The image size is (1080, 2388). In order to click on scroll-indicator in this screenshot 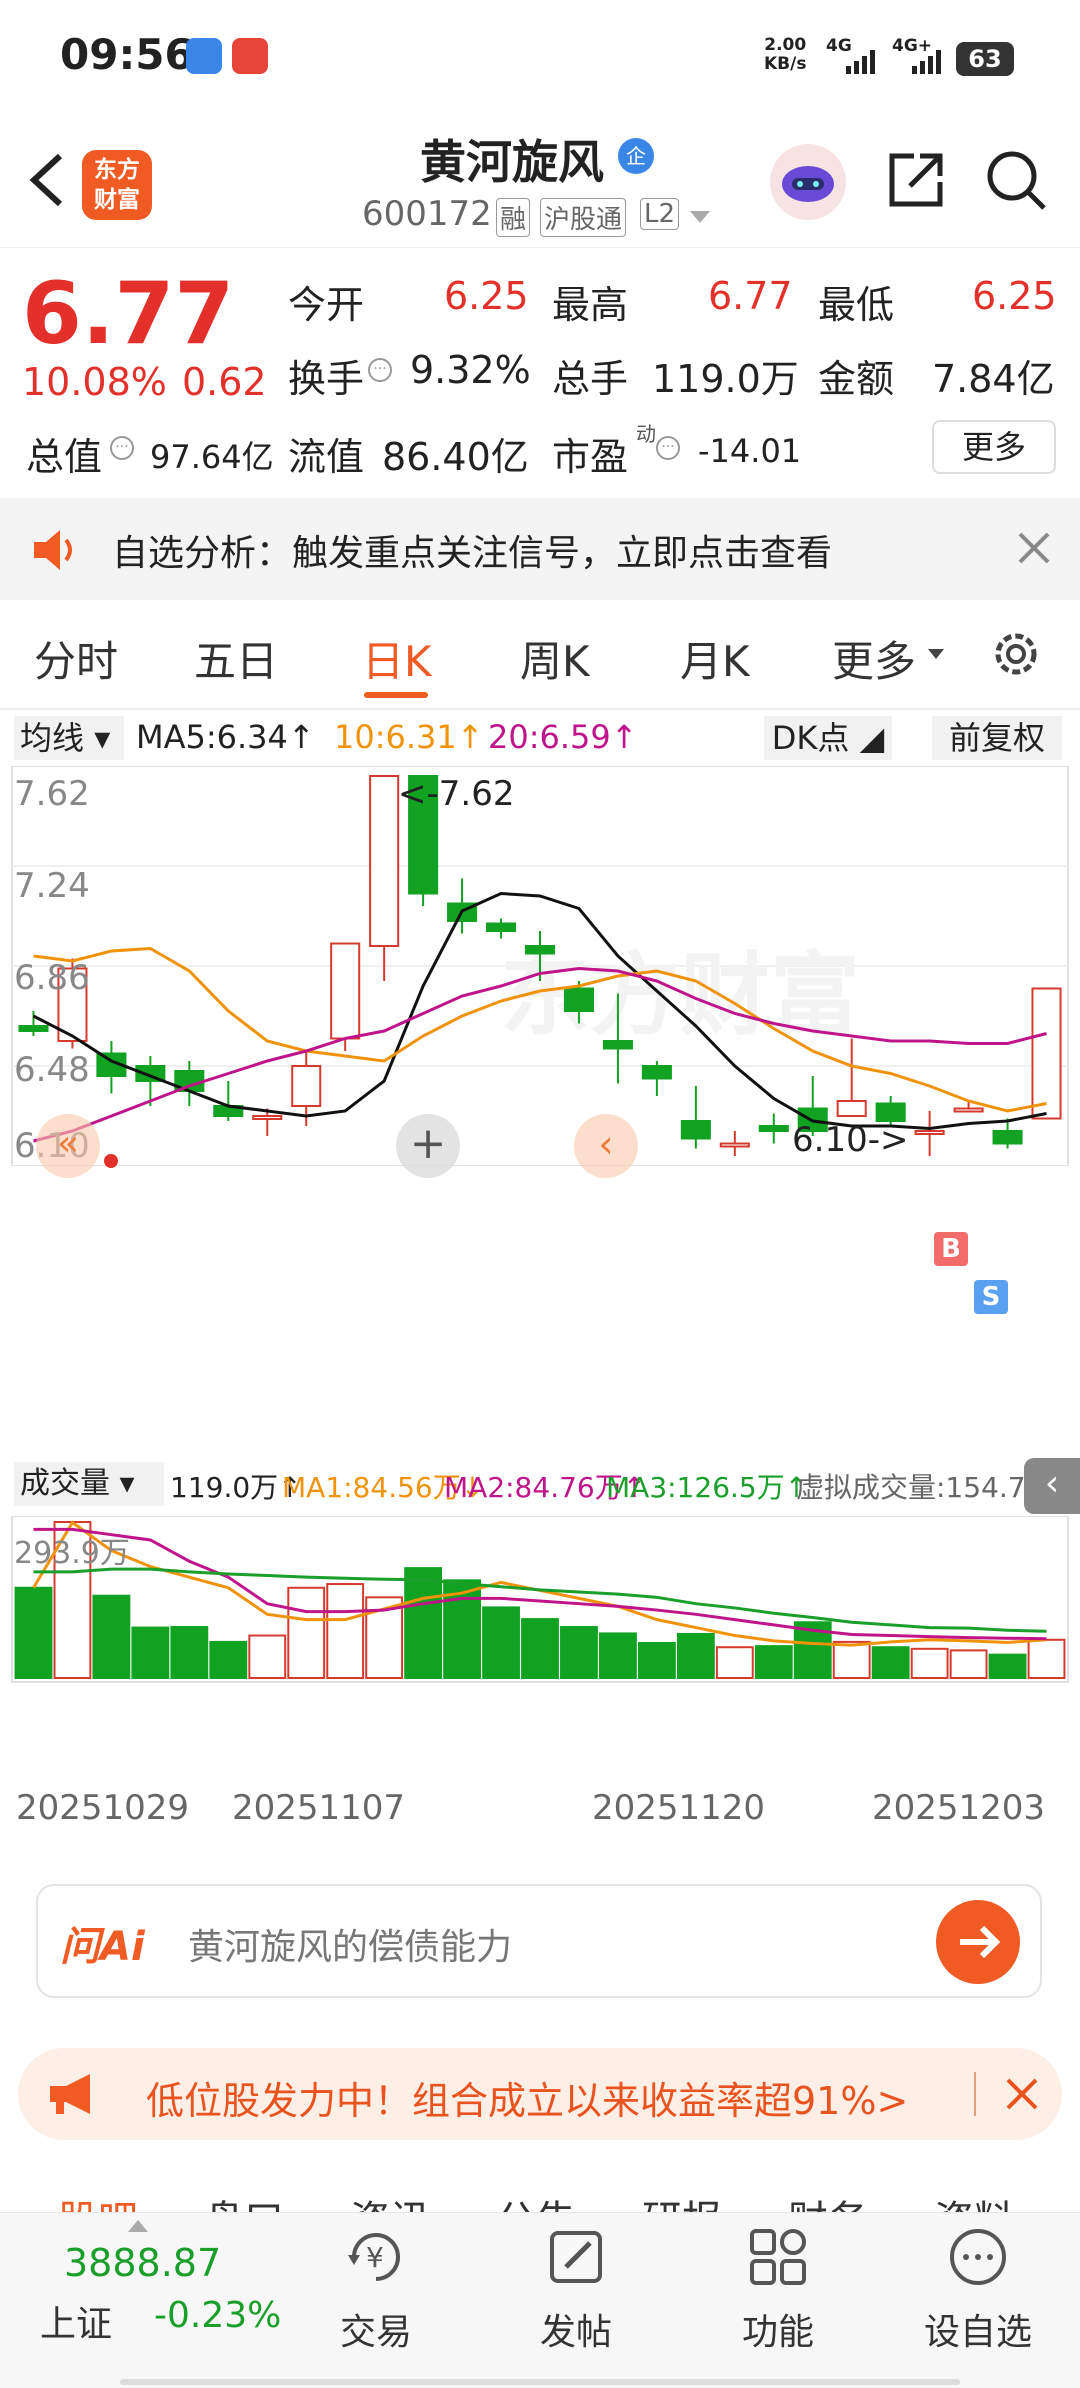, I will do `click(540, 2382)`.